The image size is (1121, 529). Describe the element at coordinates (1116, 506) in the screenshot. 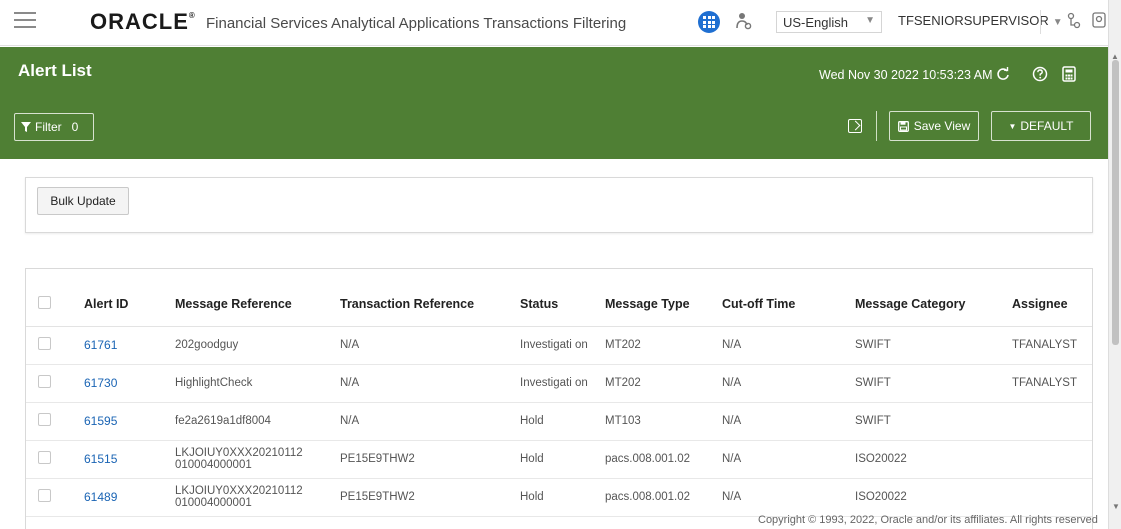

I see `scroll-down-icon: ▼` at that location.